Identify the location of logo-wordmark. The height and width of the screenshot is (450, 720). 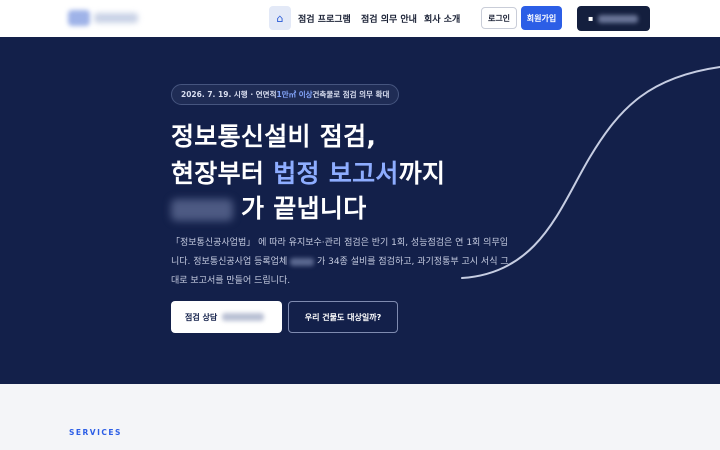
(116, 18).